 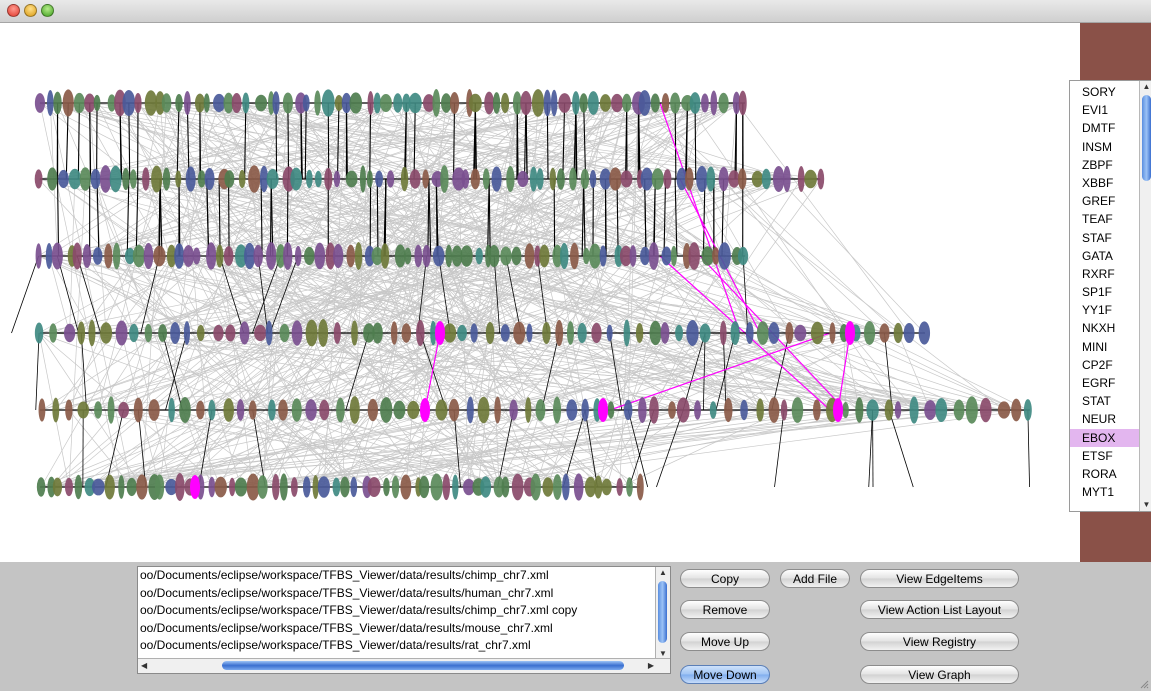 What do you see at coordinates (1146, 138) in the screenshot?
I see `scroll-thumb` at bounding box center [1146, 138].